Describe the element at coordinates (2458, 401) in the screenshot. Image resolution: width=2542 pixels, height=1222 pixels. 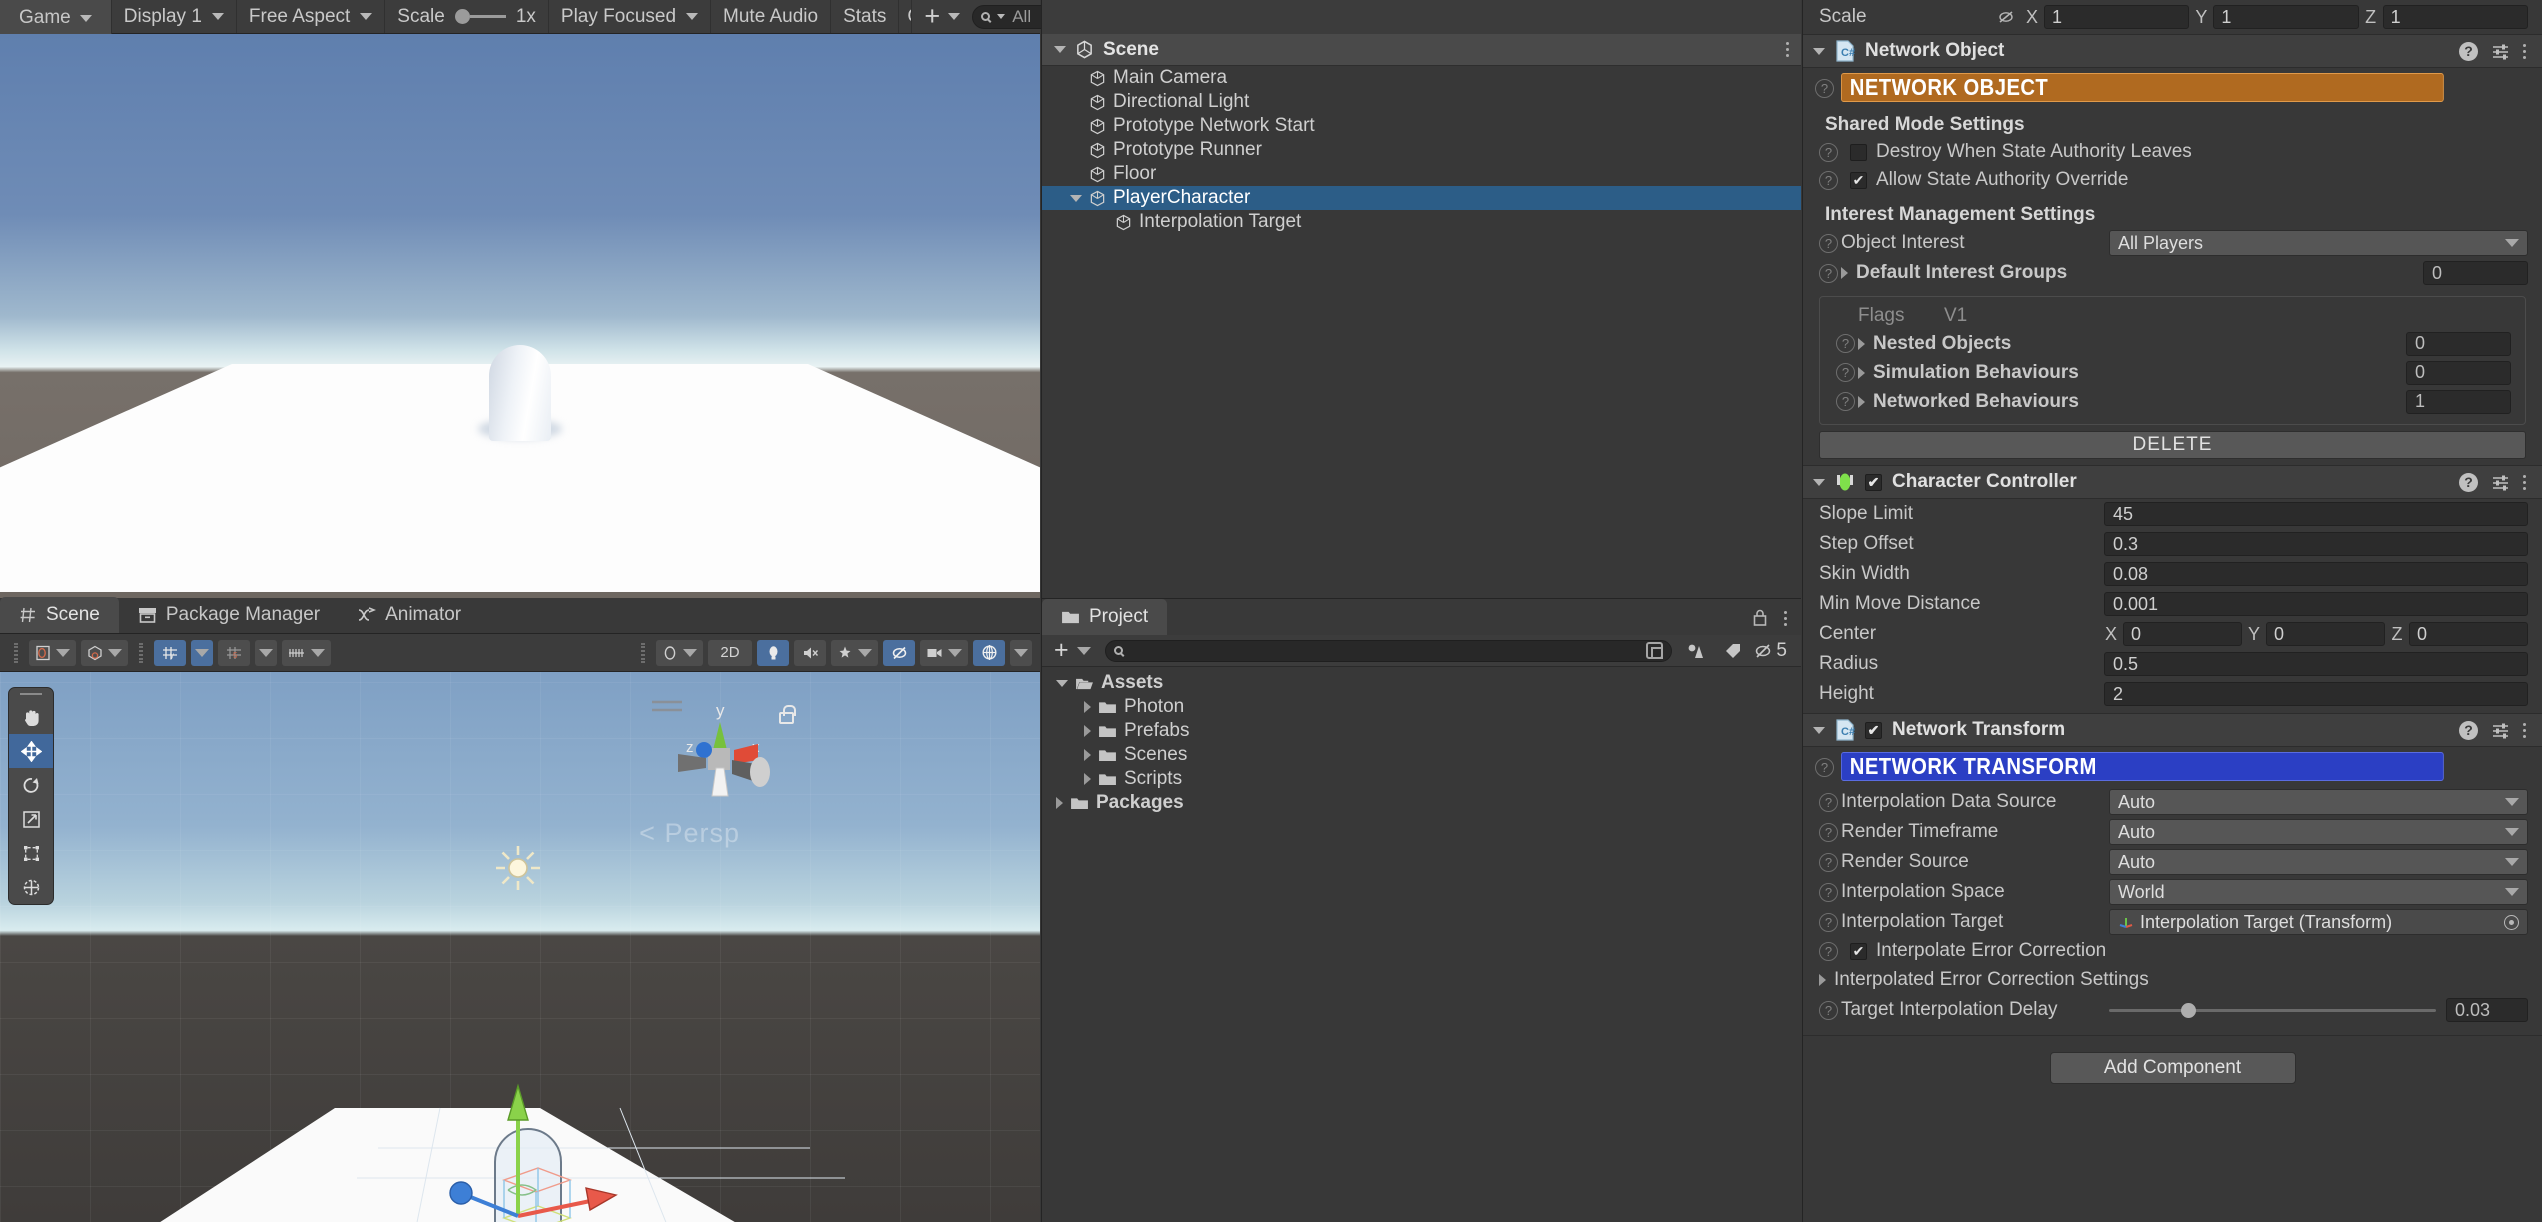
I see `flag-value: 1` at that location.